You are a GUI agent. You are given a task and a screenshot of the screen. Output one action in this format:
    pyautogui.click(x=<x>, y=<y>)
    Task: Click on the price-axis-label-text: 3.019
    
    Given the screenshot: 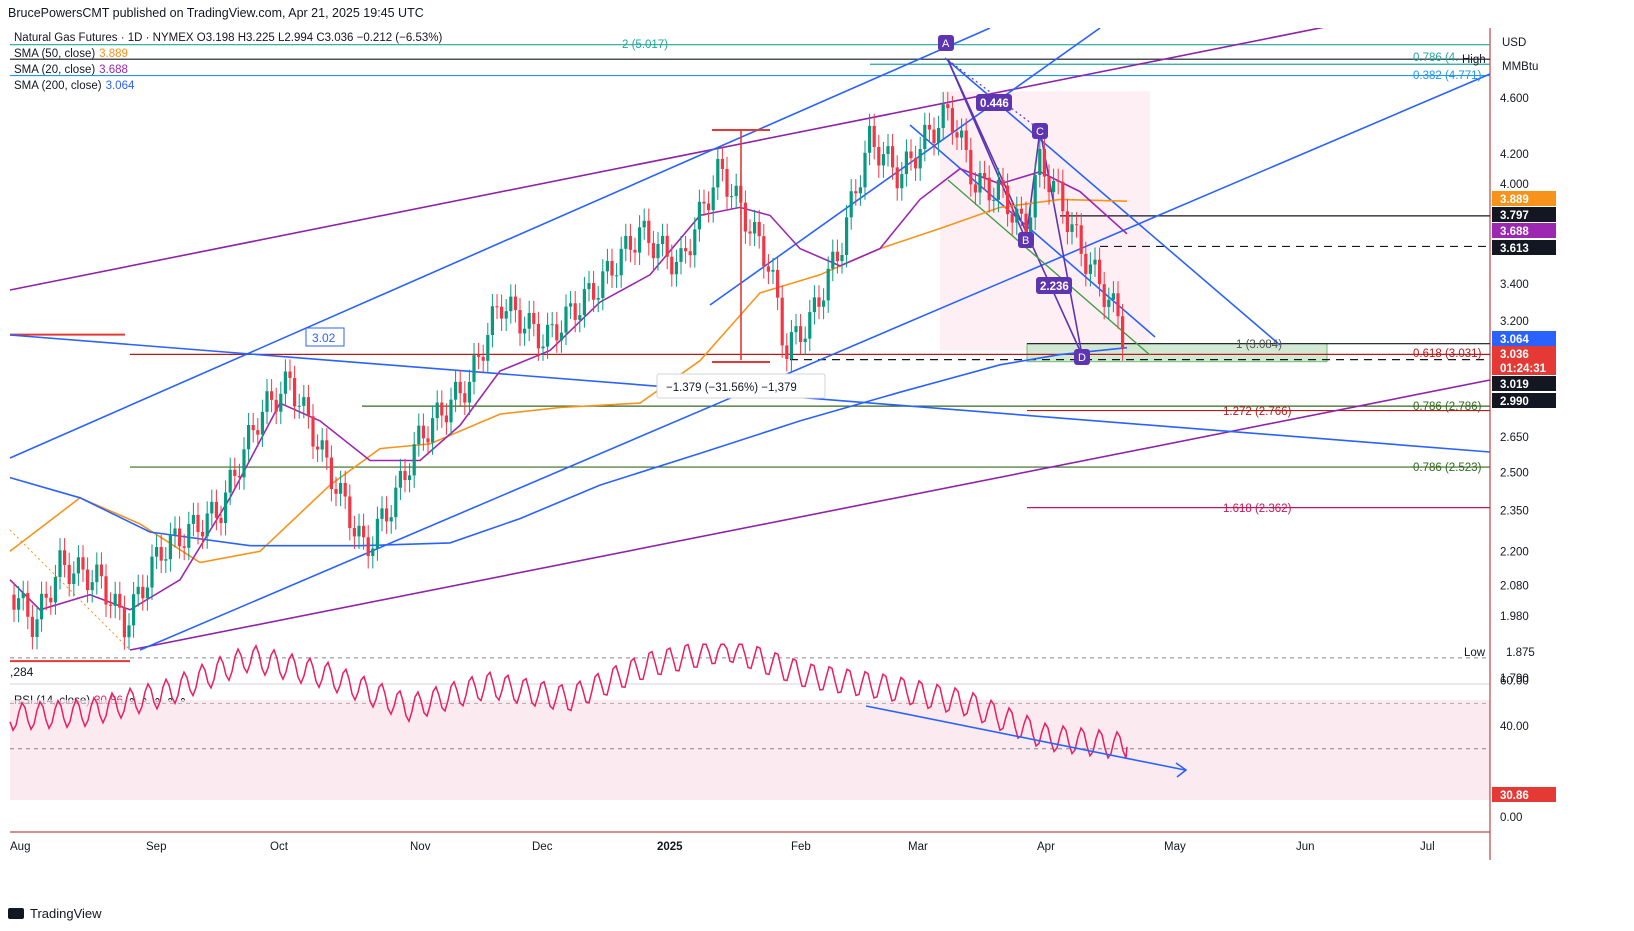 What is the action you would take?
    pyautogui.click(x=1514, y=385)
    